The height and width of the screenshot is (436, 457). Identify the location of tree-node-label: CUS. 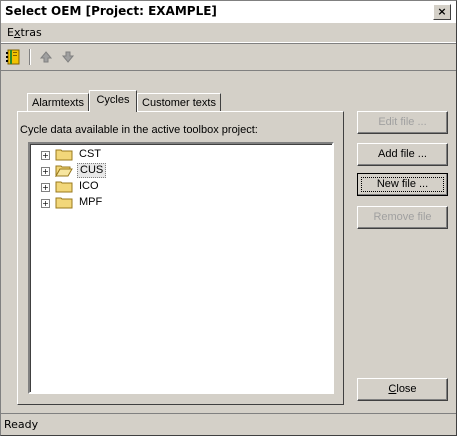
(92, 170).